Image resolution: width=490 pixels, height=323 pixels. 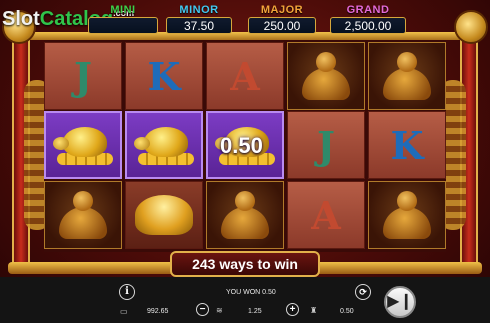 I want to click on jackpot-major: MAJOR 250.00, so click(x=282, y=20).